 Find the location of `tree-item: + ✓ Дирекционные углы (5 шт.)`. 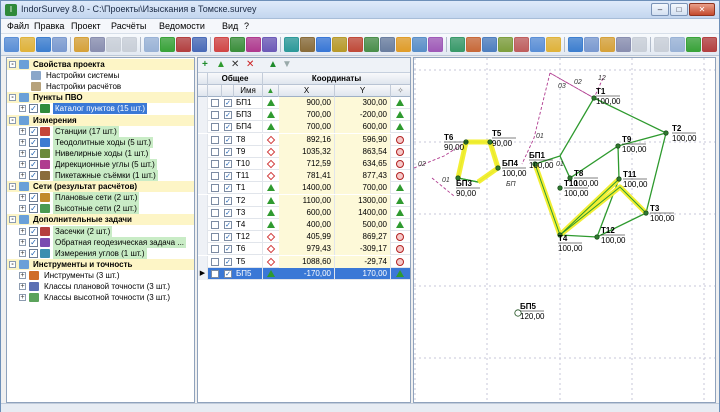

tree-item: + ✓ Дирекционные углы (5 шт.) is located at coordinates (100, 164).